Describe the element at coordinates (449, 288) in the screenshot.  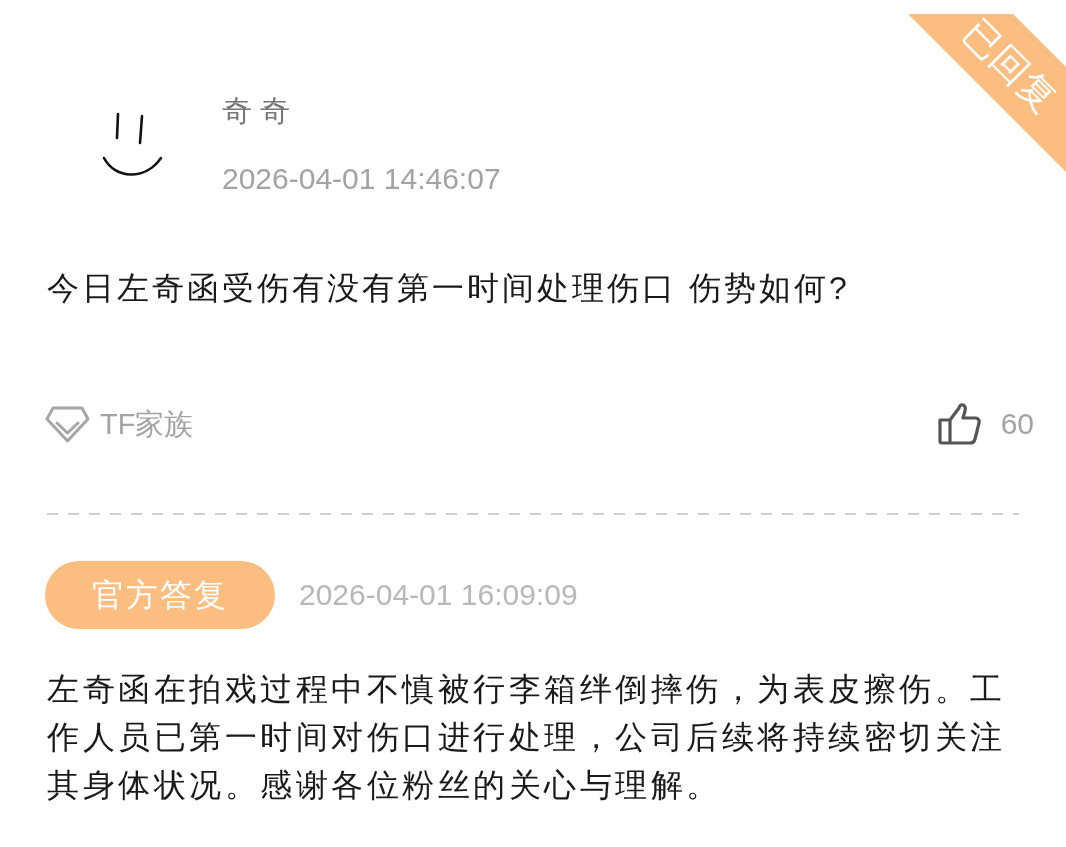
I see `question-text: 今日左奇函受伤有没有第一时间处理伤口 伤势如何?` at that location.